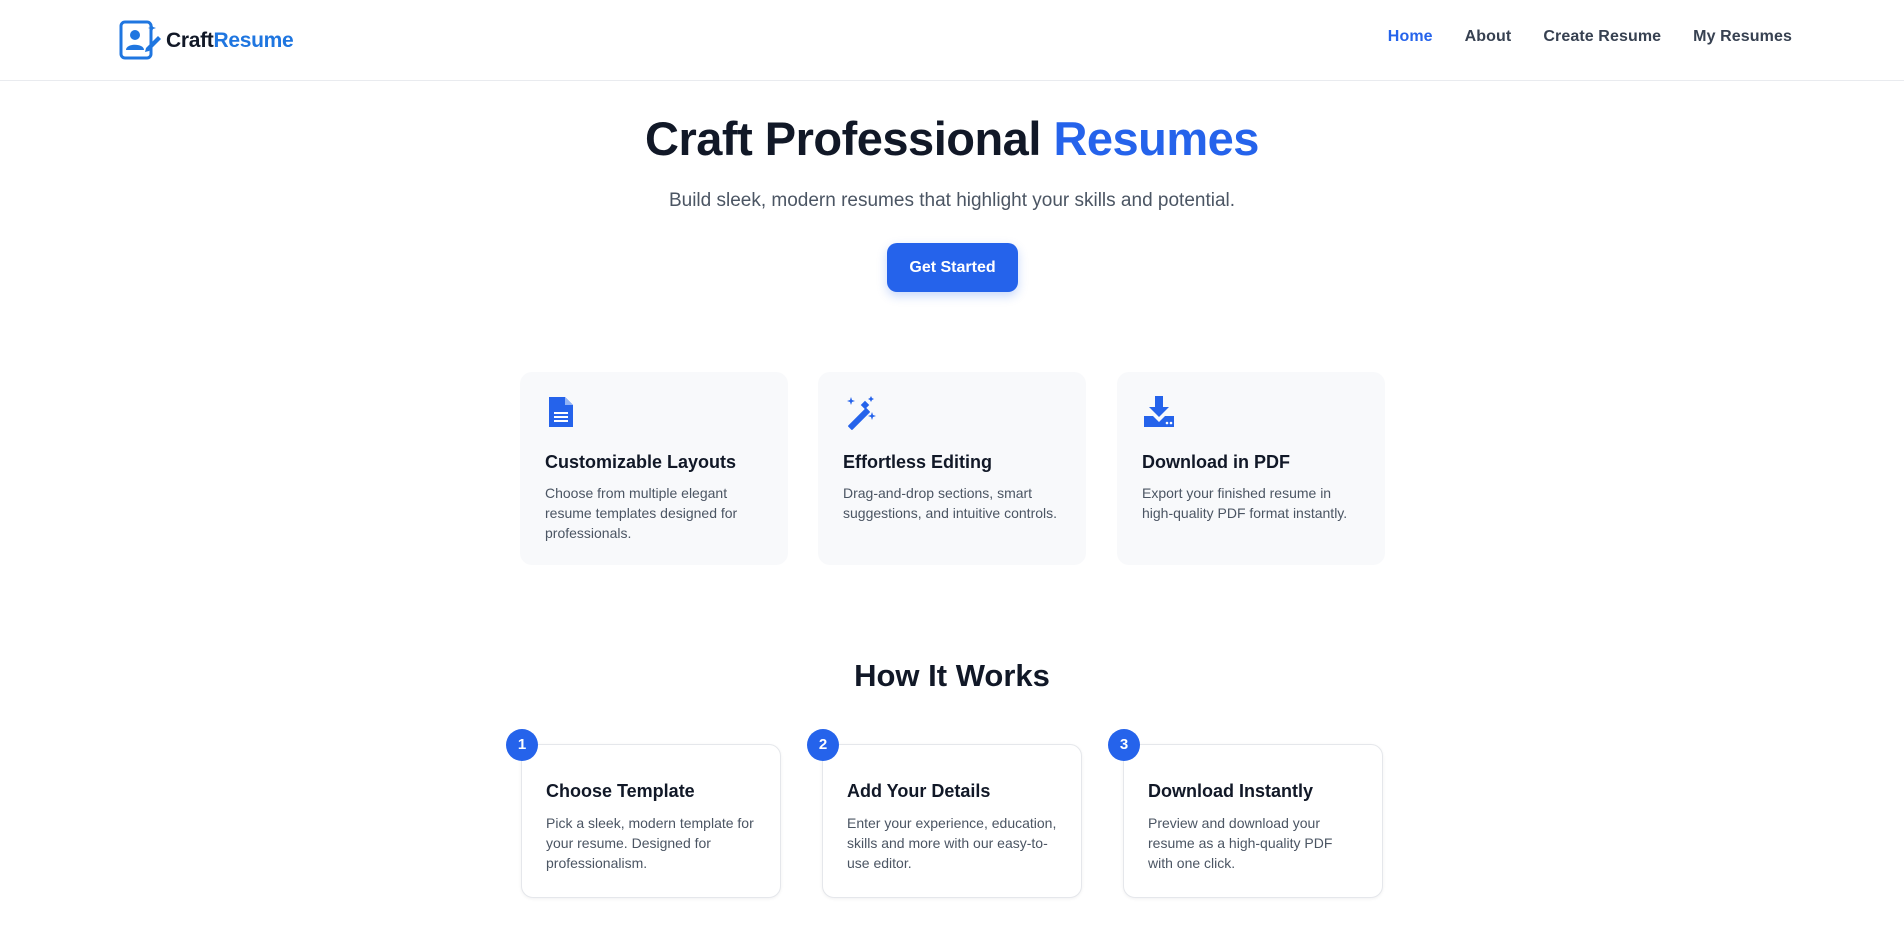  What do you see at coordinates (952, 675) in the screenshot?
I see `how-it-works-title: How It Works` at bounding box center [952, 675].